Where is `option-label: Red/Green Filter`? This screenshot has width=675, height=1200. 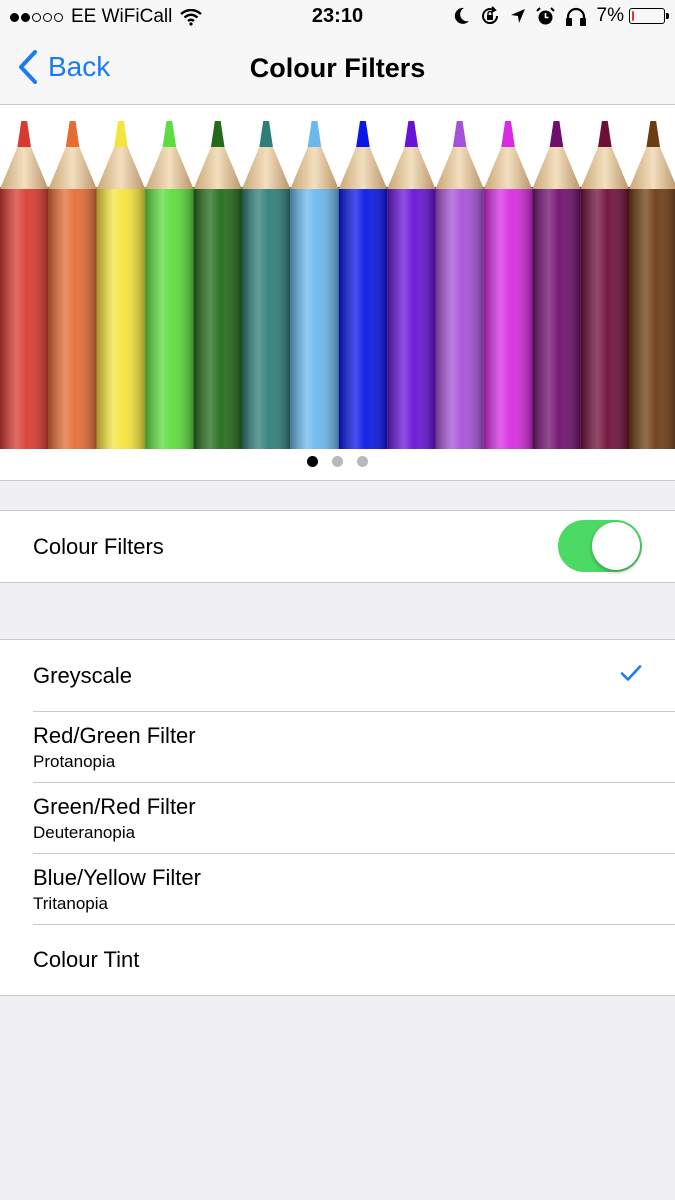
option-label: Red/Green Filter is located at coordinates (114, 735).